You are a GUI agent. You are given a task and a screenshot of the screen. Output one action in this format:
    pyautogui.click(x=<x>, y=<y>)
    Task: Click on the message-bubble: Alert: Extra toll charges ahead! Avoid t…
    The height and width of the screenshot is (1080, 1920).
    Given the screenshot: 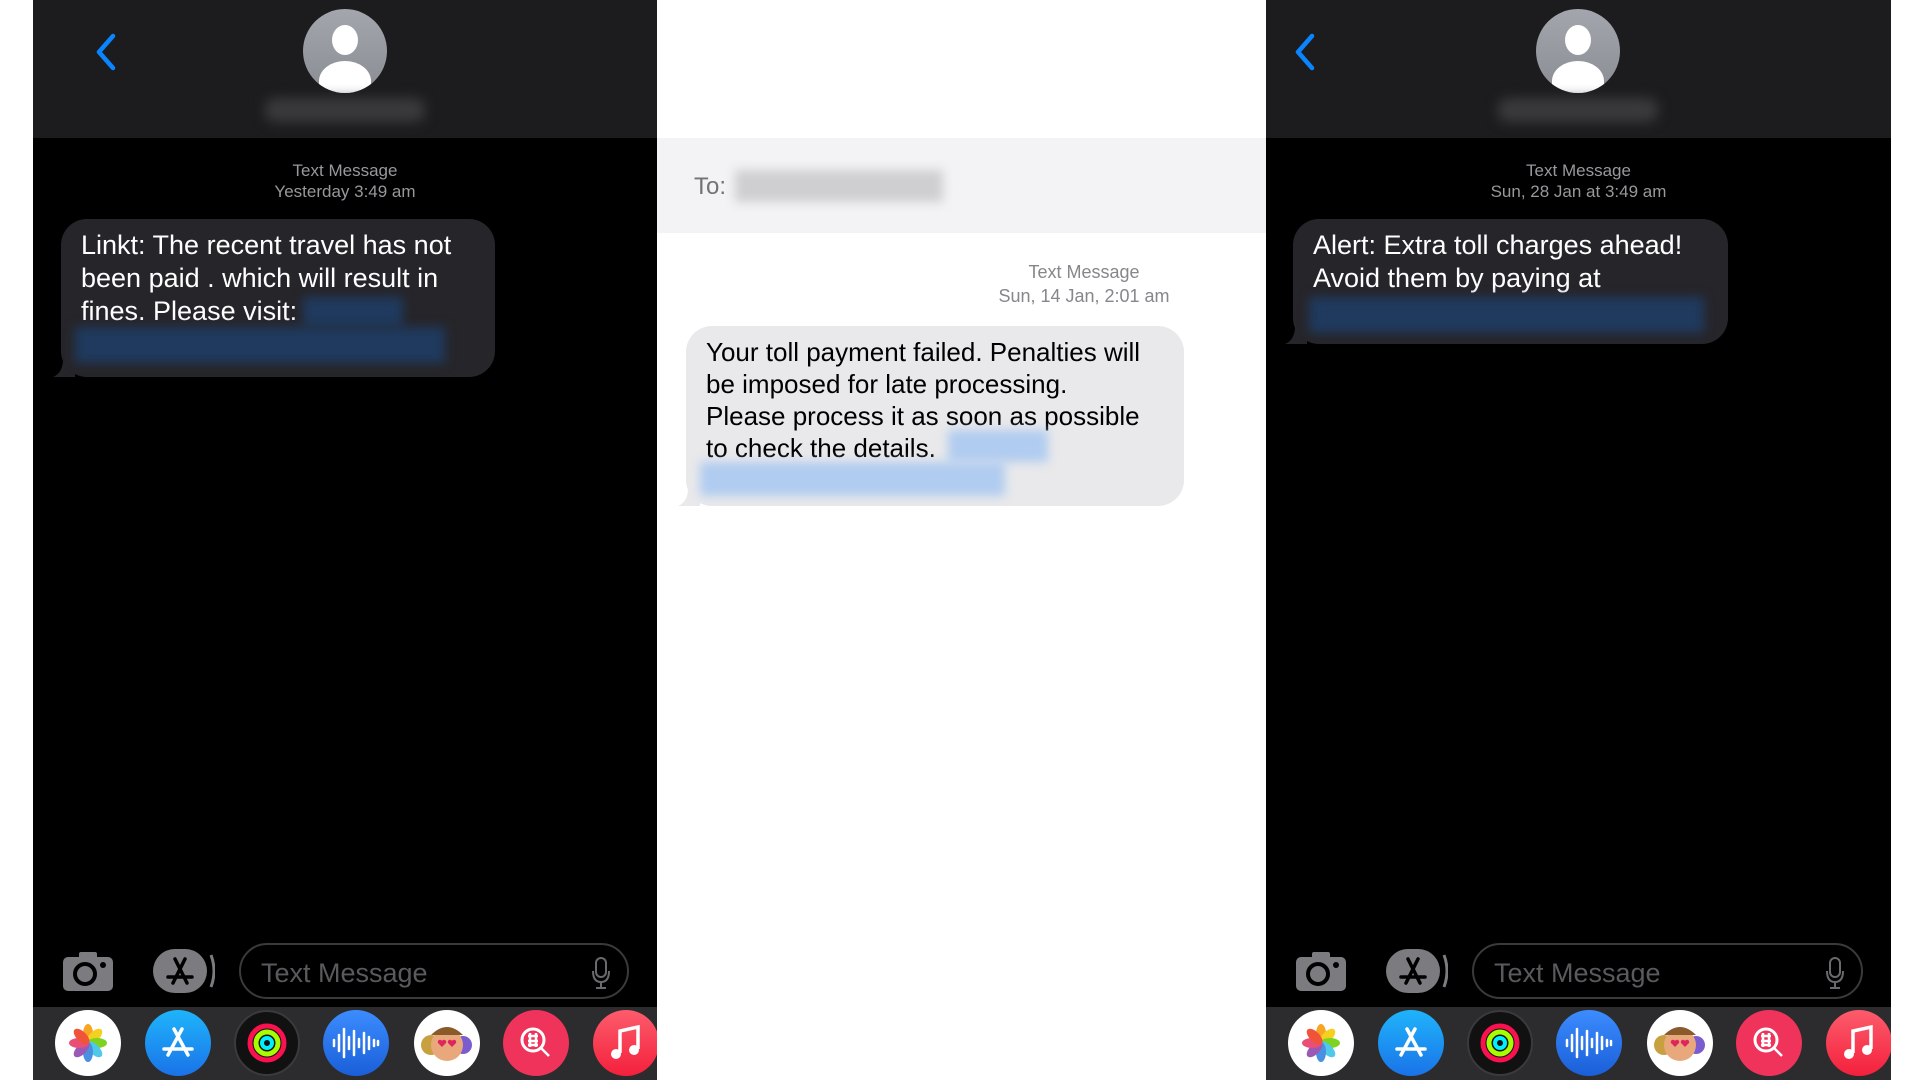 What is the action you would take?
    pyautogui.click(x=1506, y=281)
    